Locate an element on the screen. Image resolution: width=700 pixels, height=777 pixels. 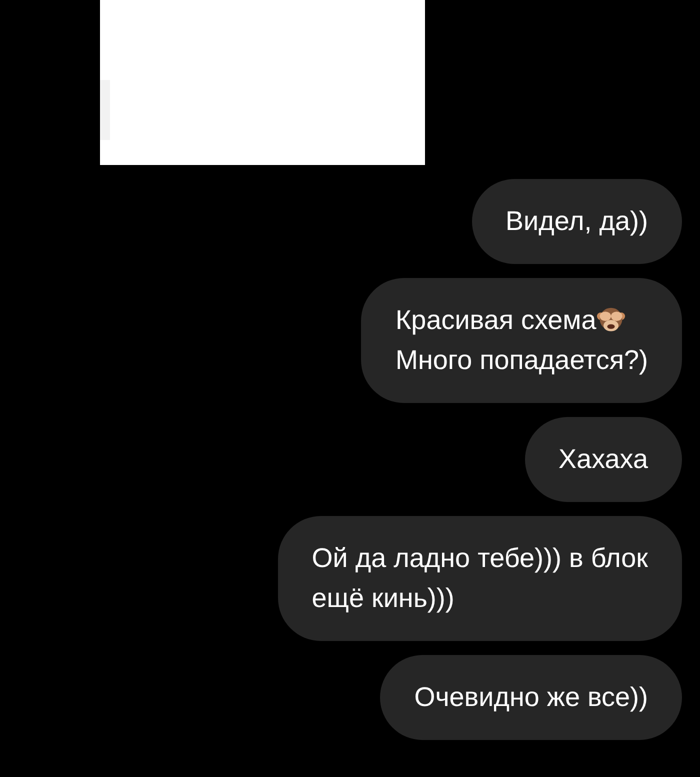
message-text: ещё кинь))) is located at coordinates (383, 598).